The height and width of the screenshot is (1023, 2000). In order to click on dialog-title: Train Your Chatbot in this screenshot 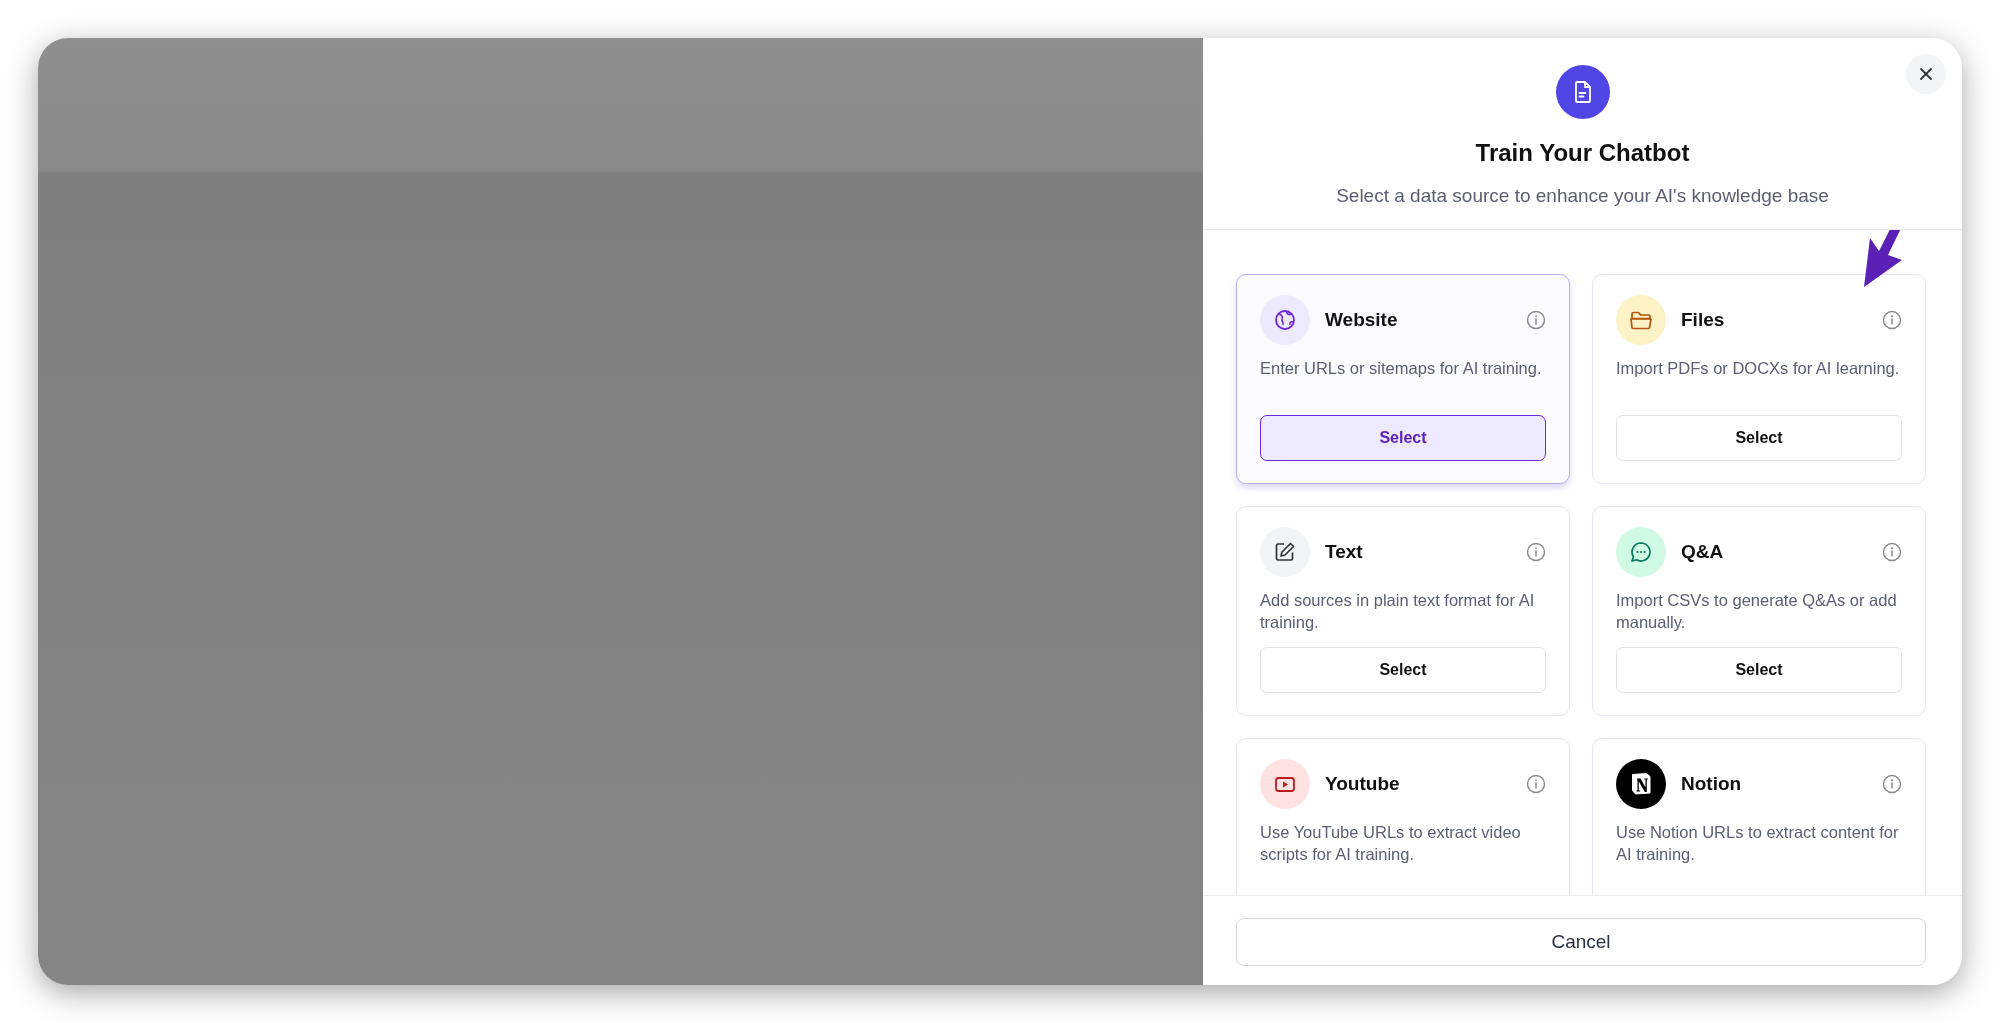, I will do `click(1582, 153)`.